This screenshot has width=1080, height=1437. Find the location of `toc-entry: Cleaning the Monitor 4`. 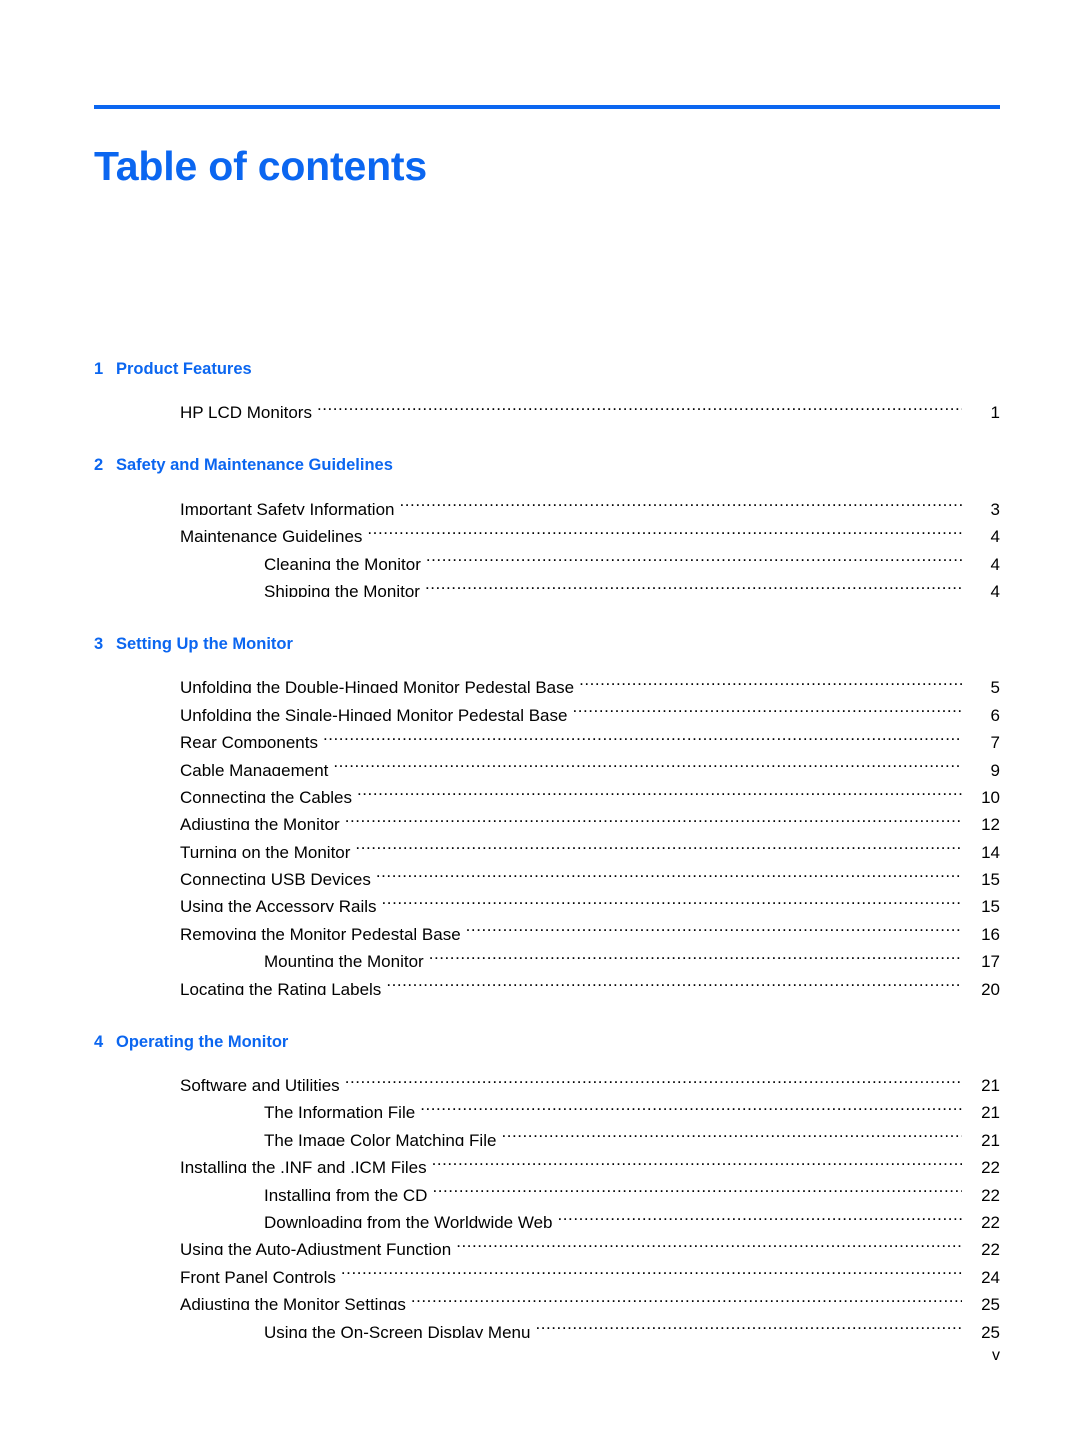

toc-entry: Cleaning the Monitor 4 is located at coordinates (547, 555).